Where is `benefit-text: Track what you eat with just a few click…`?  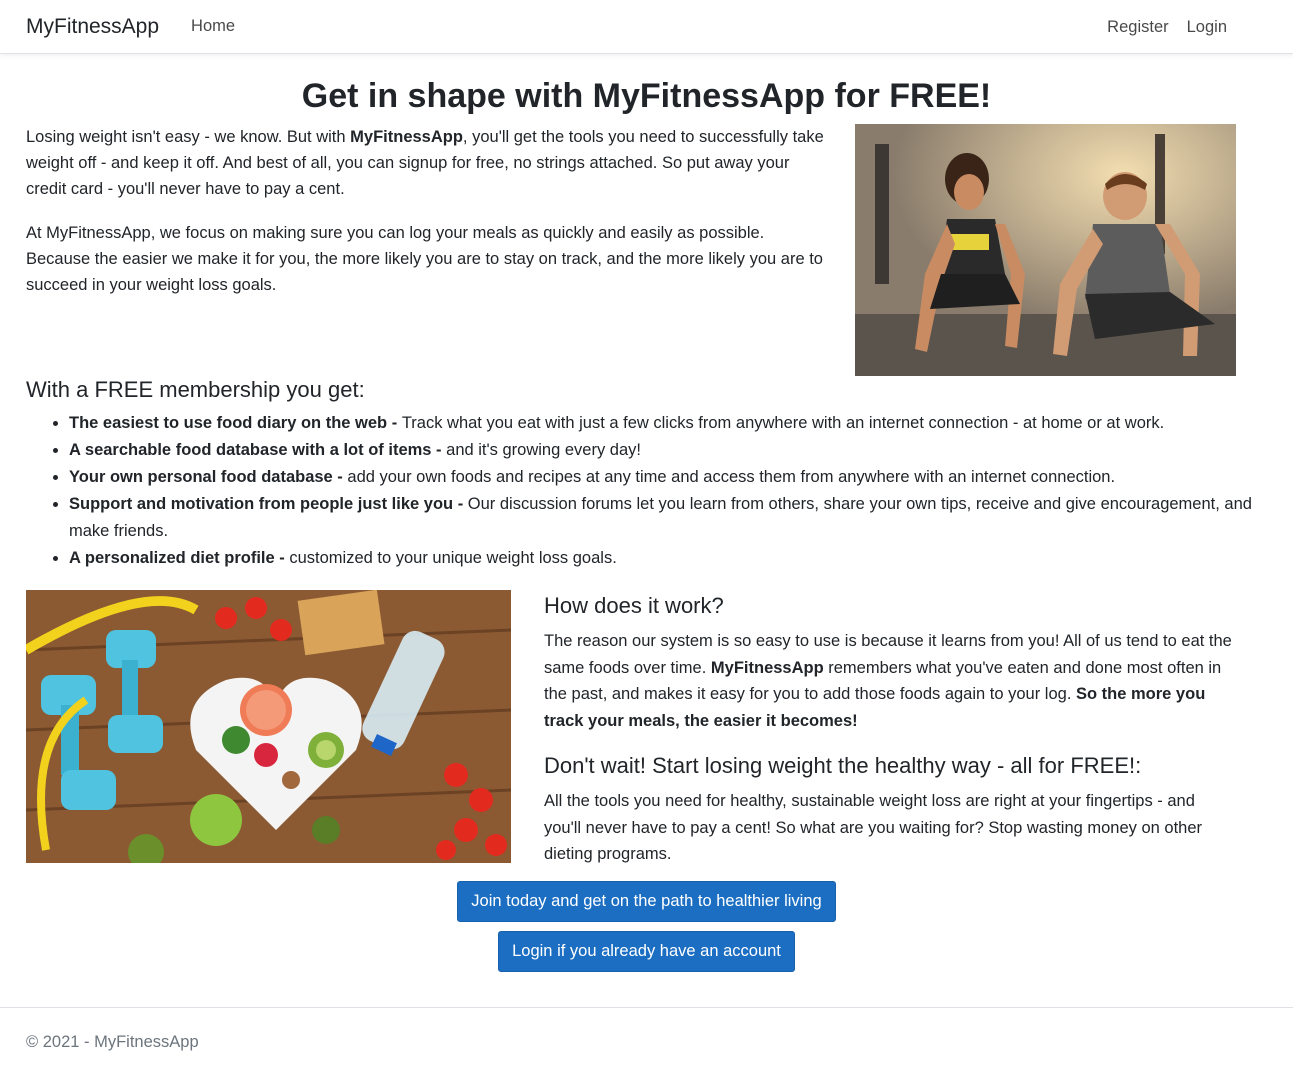 benefit-text: Track what you eat with just a few click… is located at coordinates (783, 423).